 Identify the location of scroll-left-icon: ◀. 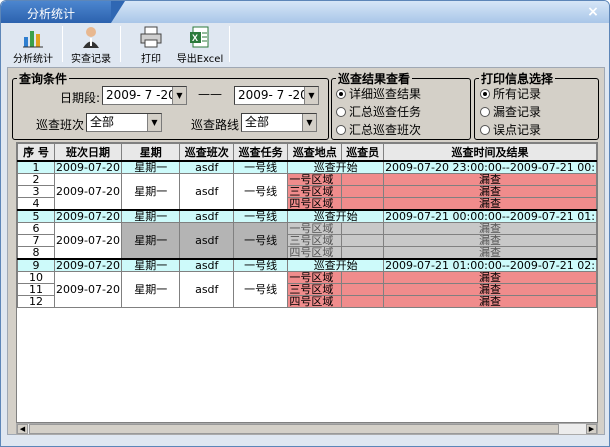
(22, 429).